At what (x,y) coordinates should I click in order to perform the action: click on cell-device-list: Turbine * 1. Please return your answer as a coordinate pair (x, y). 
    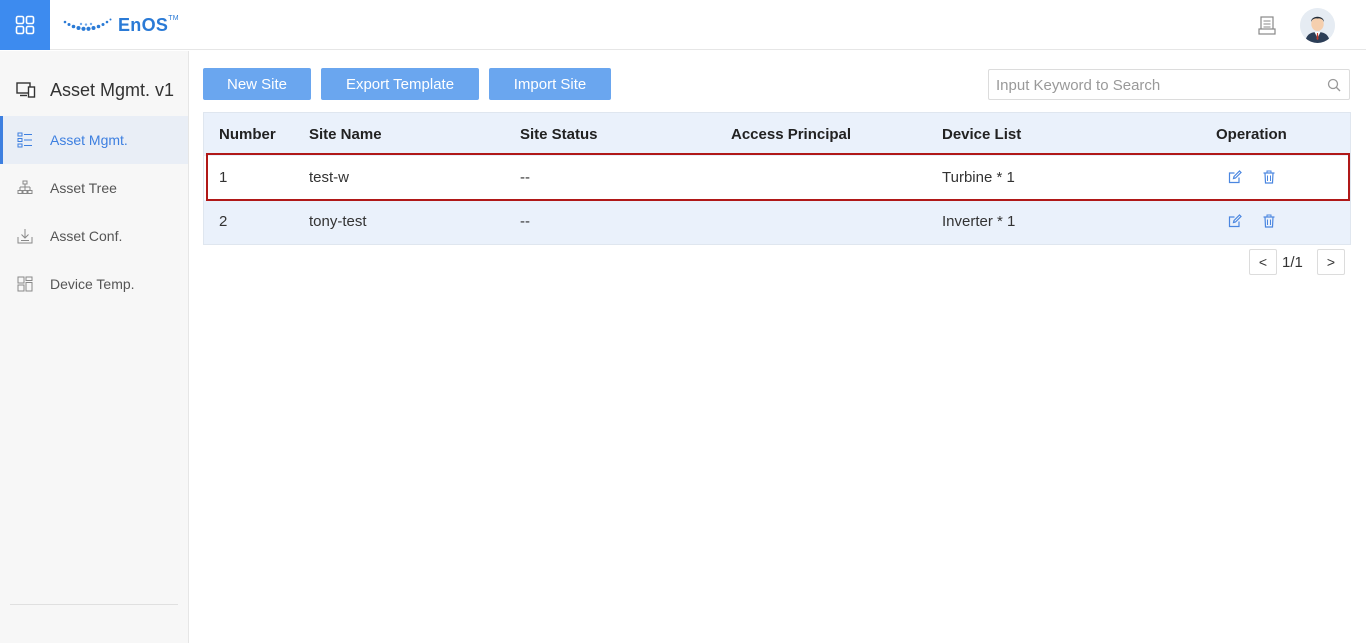
    Looking at the image, I should click on (978, 177).